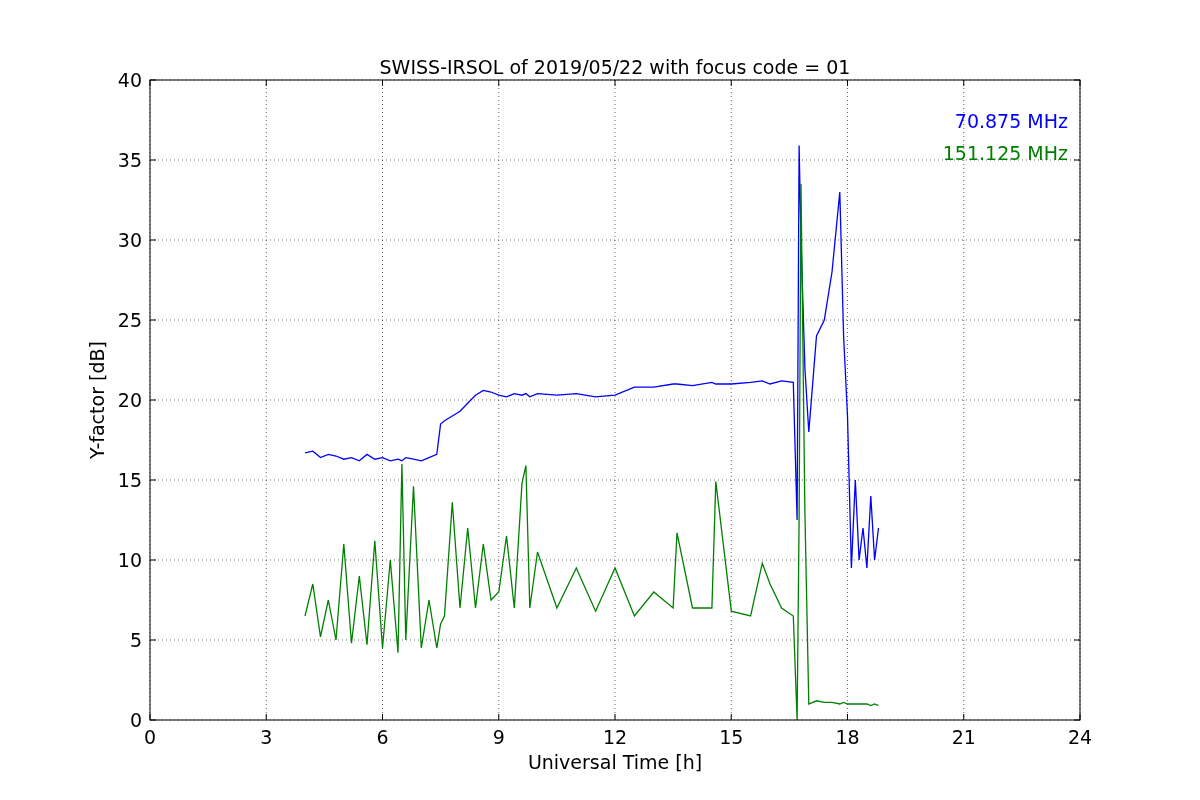 Image resolution: width=1200 pixels, height=800 pixels. I want to click on y-tick-label: 10, so click(129, 560).